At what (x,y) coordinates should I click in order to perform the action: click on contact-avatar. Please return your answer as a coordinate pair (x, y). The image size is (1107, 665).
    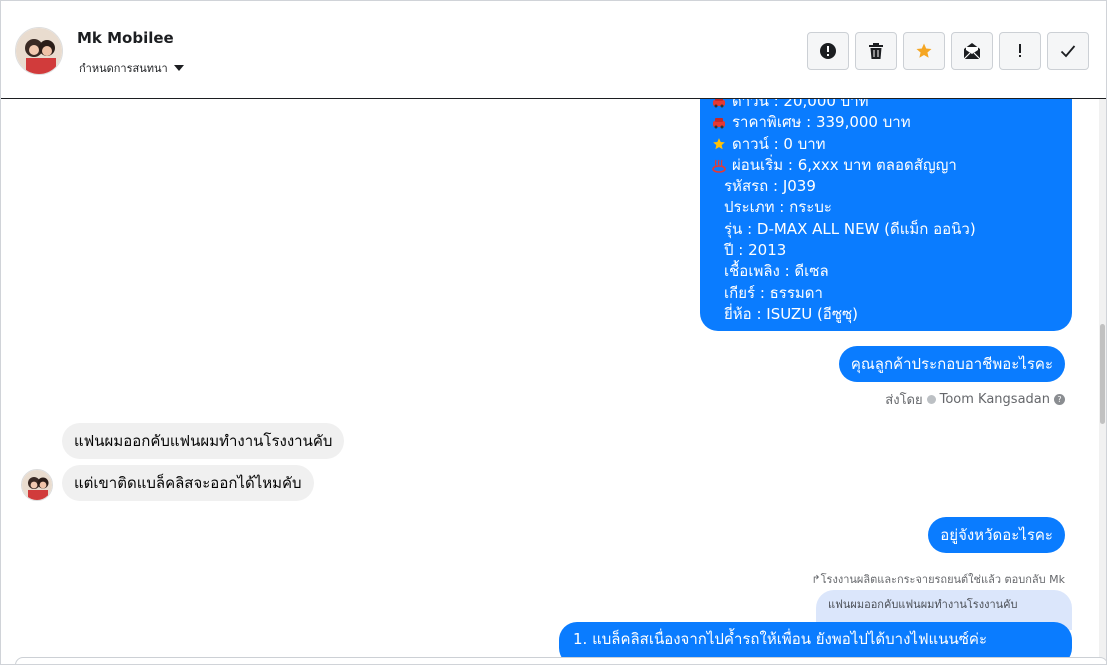
    Looking at the image, I should click on (39, 51).